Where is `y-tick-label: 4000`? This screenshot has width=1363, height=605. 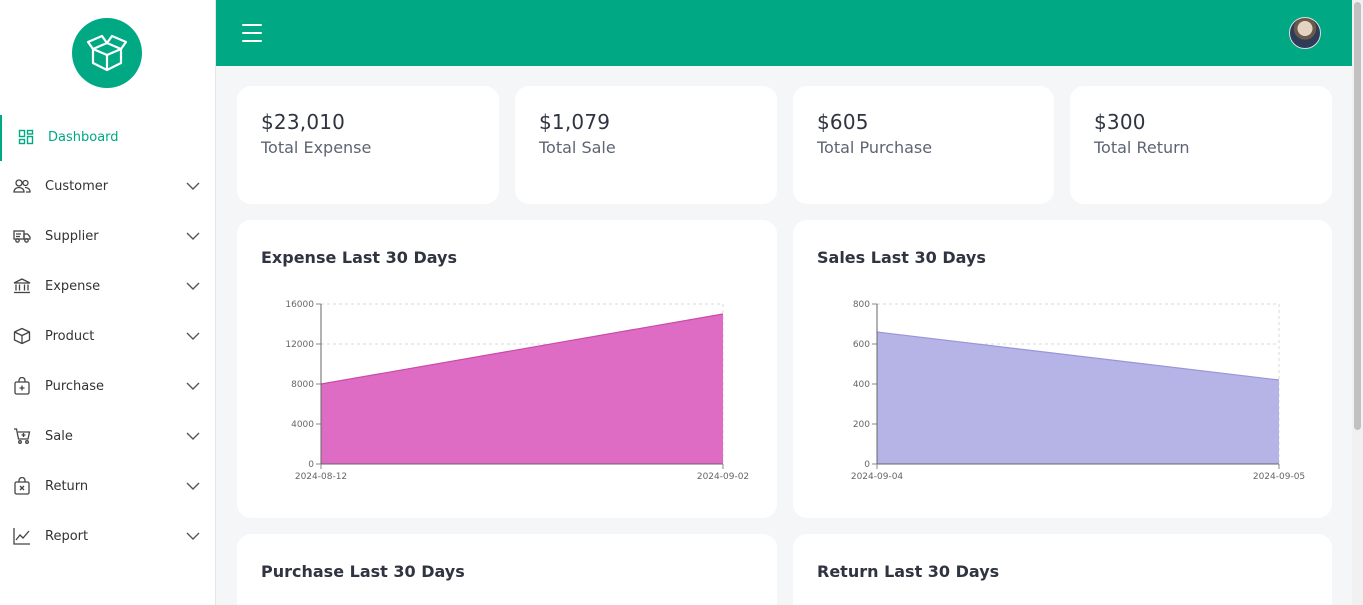 y-tick-label: 4000 is located at coordinates (302, 425).